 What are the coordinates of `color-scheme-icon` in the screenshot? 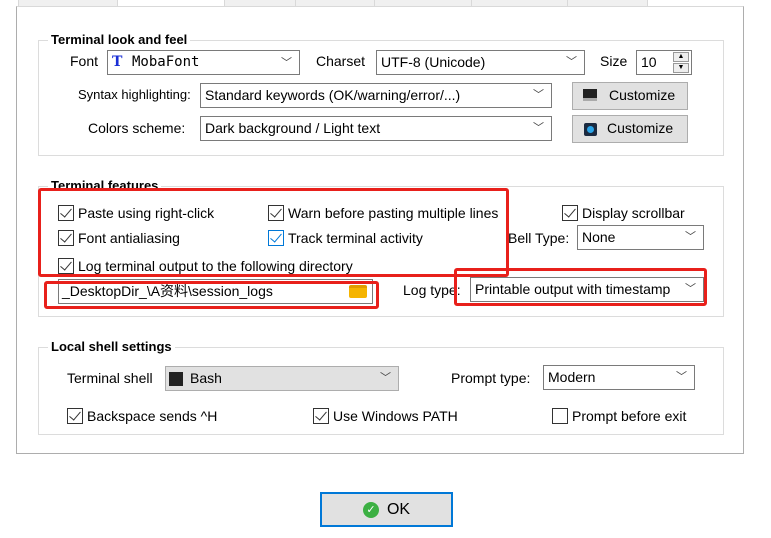 It's located at (590, 129).